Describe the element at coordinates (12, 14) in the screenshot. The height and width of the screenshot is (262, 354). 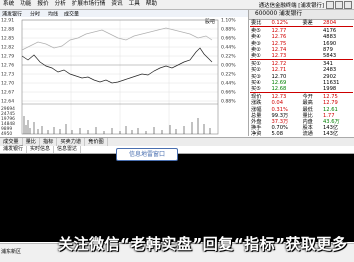
I see `chart-header-stock: 浦发银行` at that location.